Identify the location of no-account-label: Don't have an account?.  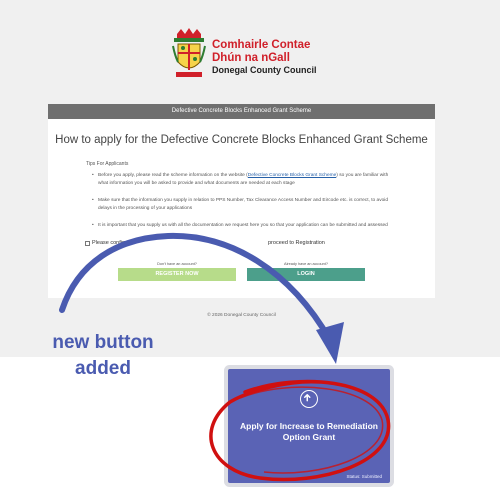
(177, 264).